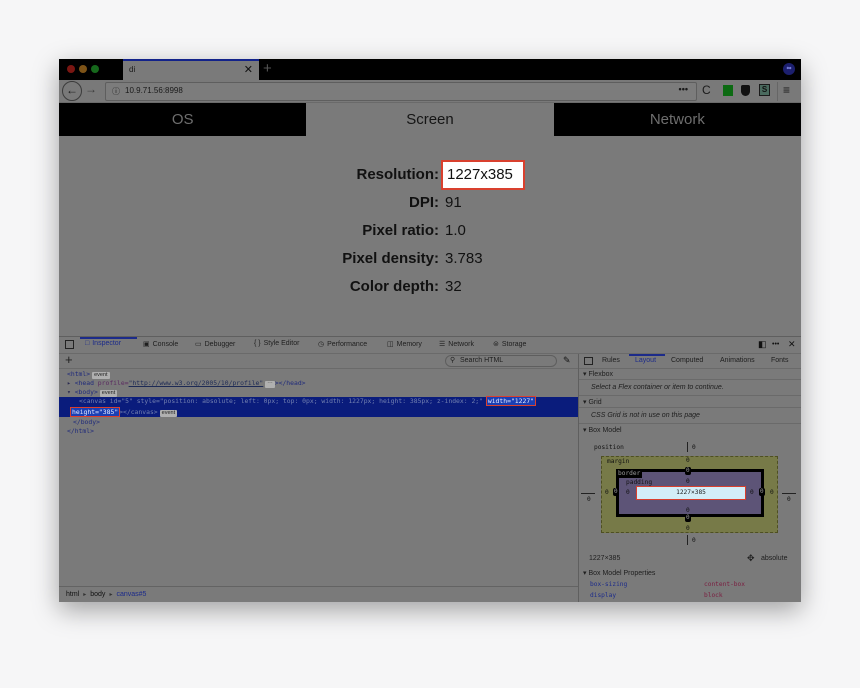  I want to click on devtools-tab-performance: ◷ Performance, so click(342, 344).